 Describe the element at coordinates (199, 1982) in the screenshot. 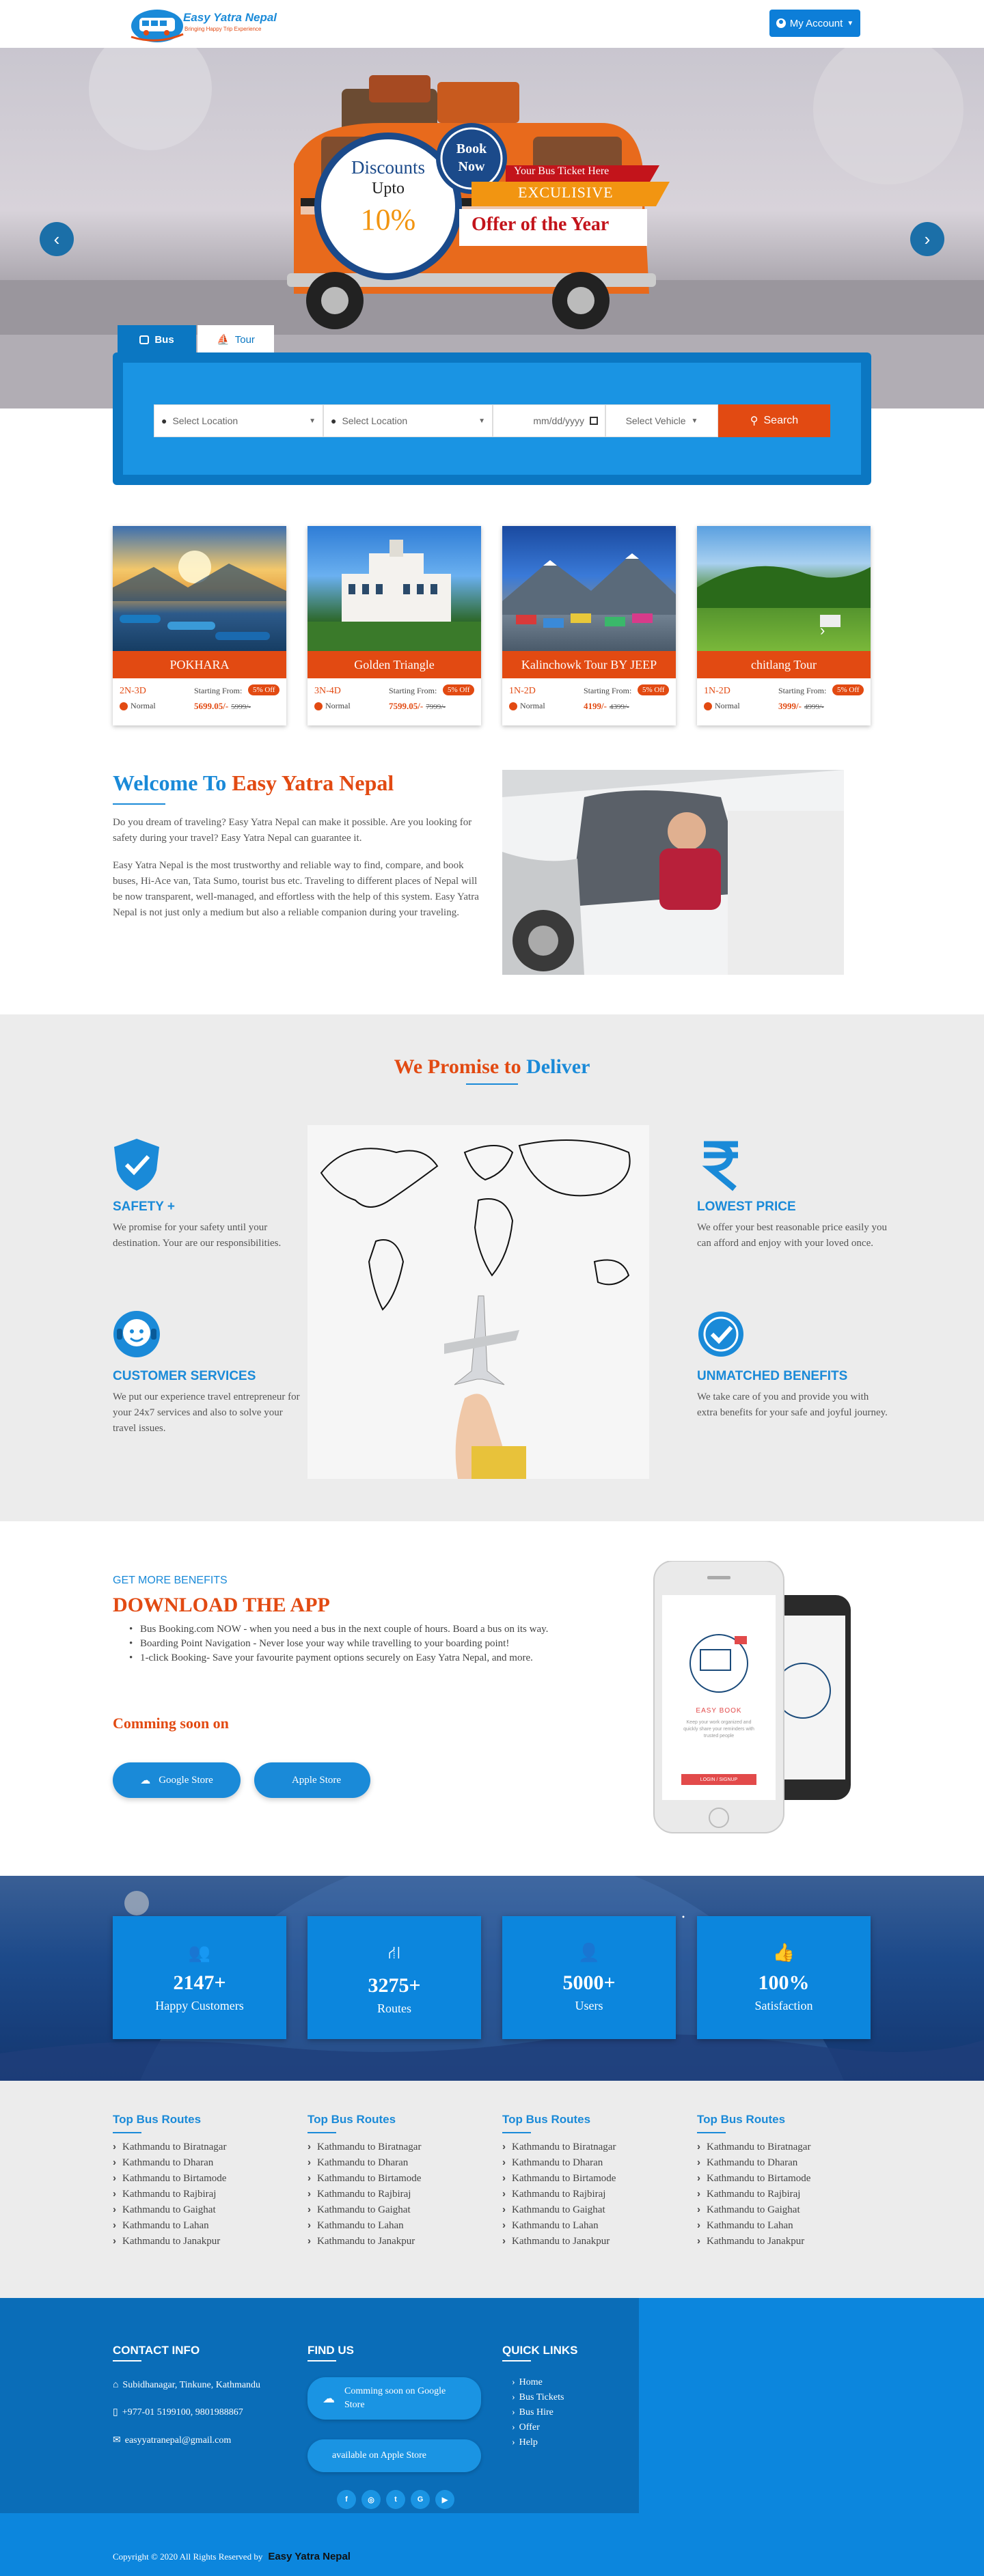

I see `stat-number: 2147+` at that location.